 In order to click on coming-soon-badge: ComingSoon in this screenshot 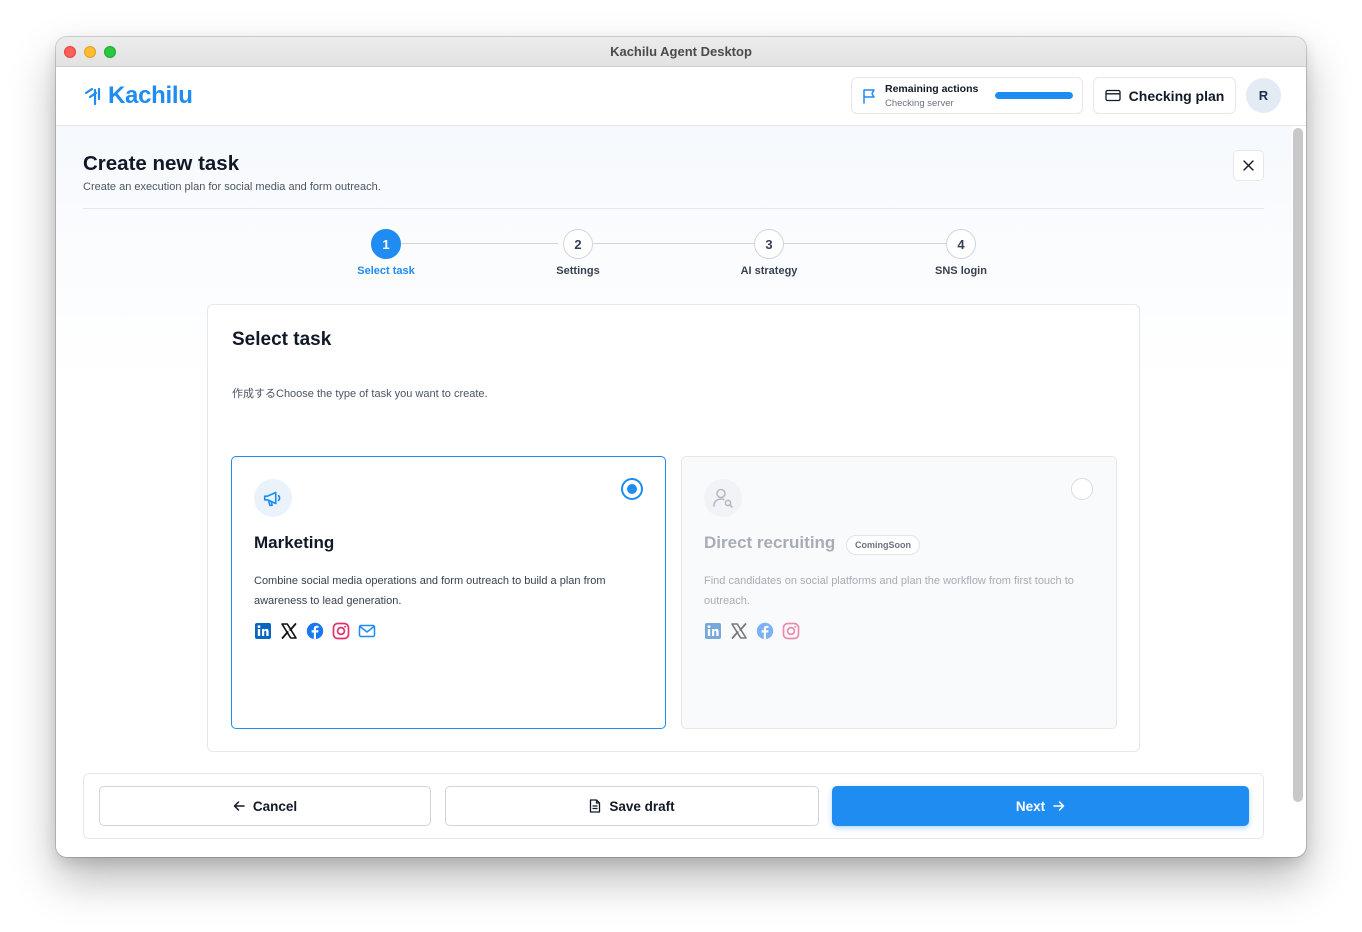, I will do `click(883, 545)`.